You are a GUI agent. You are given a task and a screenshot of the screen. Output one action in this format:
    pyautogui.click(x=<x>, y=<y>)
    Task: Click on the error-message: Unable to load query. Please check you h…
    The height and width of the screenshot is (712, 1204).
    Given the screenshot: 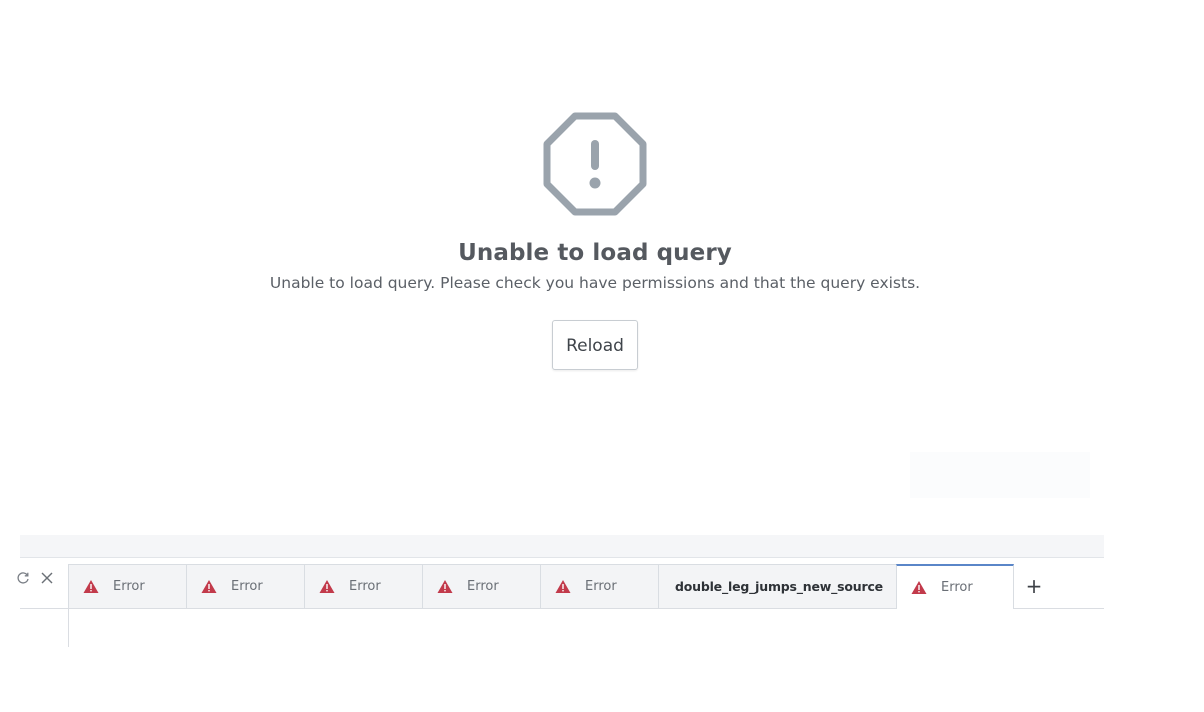 What is the action you would take?
    pyautogui.click(x=595, y=283)
    